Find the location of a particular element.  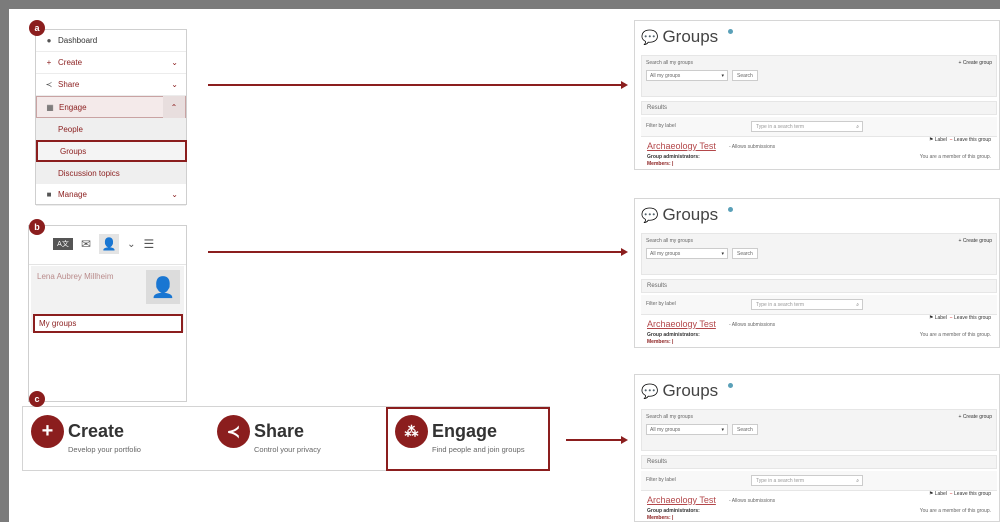

highlight-box is located at coordinates (468, 439).